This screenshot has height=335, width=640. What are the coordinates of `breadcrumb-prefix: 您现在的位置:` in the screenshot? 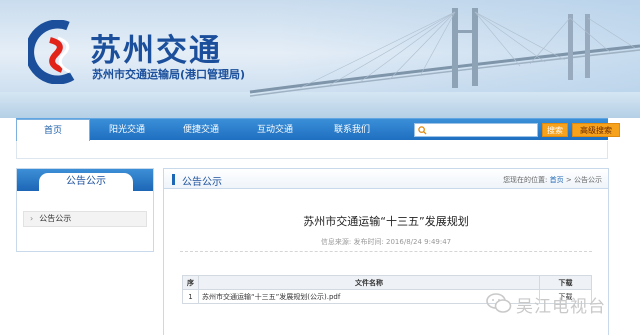 It's located at (525, 180).